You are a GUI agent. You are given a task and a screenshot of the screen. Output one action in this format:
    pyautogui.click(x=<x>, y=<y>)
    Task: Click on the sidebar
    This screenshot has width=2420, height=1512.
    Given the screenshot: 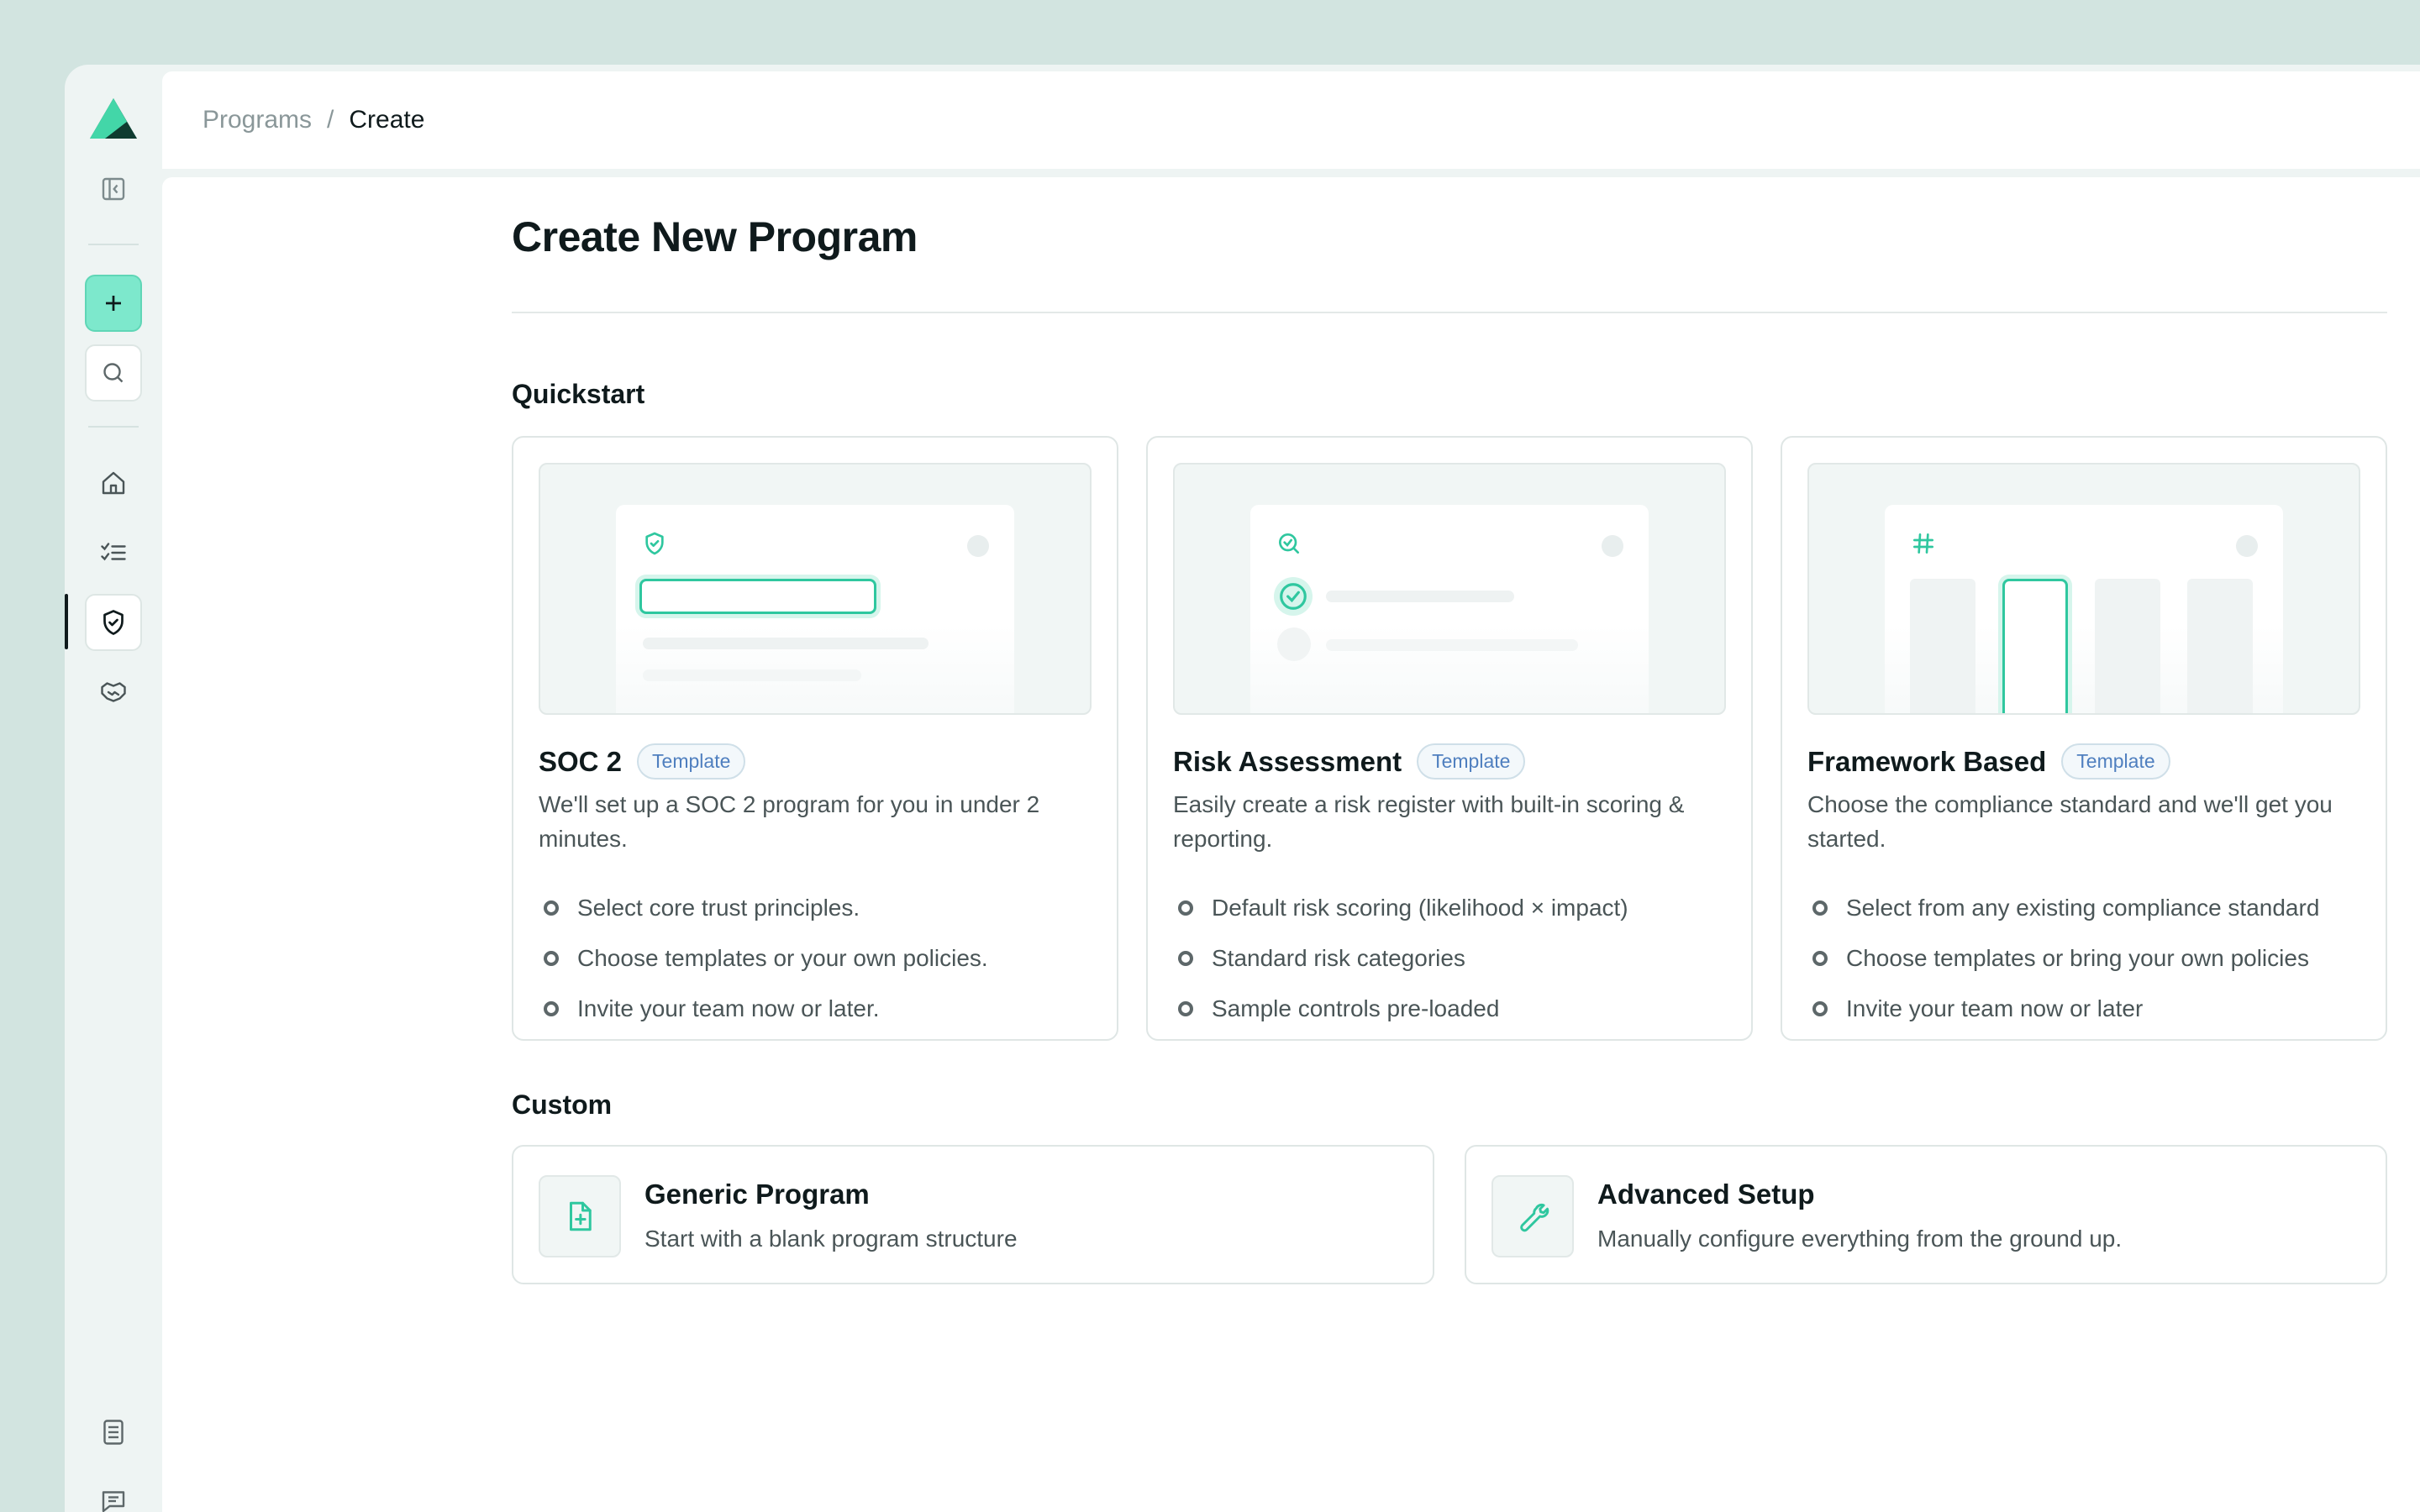 What is the action you would take?
    pyautogui.click(x=113, y=788)
    